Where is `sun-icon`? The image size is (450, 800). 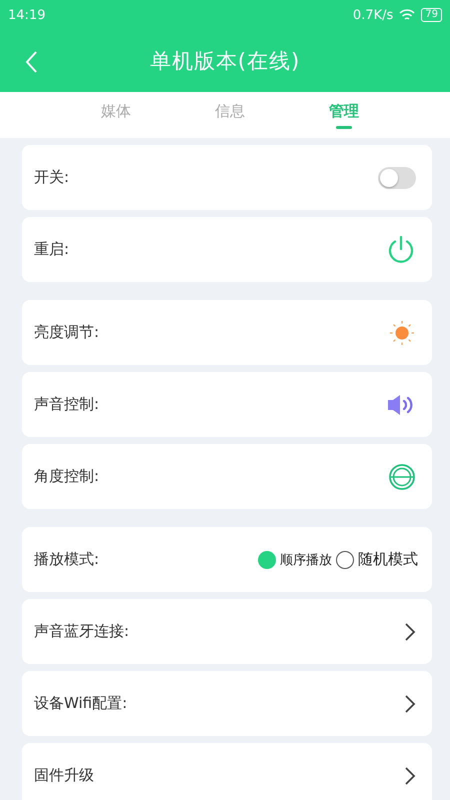
sun-icon is located at coordinates (402, 332).